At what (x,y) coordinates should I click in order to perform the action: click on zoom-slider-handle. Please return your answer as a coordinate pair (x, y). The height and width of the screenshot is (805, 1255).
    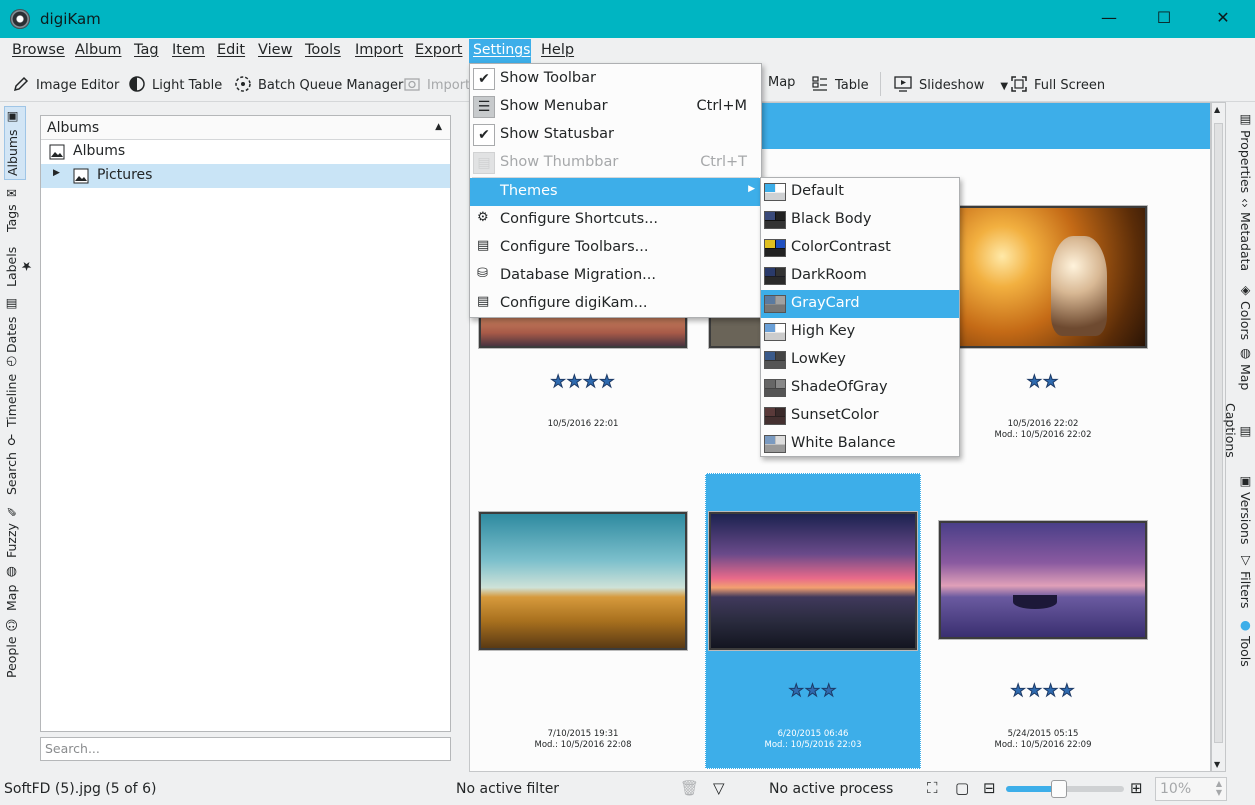
    Looking at the image, I should click on (1059, 789).